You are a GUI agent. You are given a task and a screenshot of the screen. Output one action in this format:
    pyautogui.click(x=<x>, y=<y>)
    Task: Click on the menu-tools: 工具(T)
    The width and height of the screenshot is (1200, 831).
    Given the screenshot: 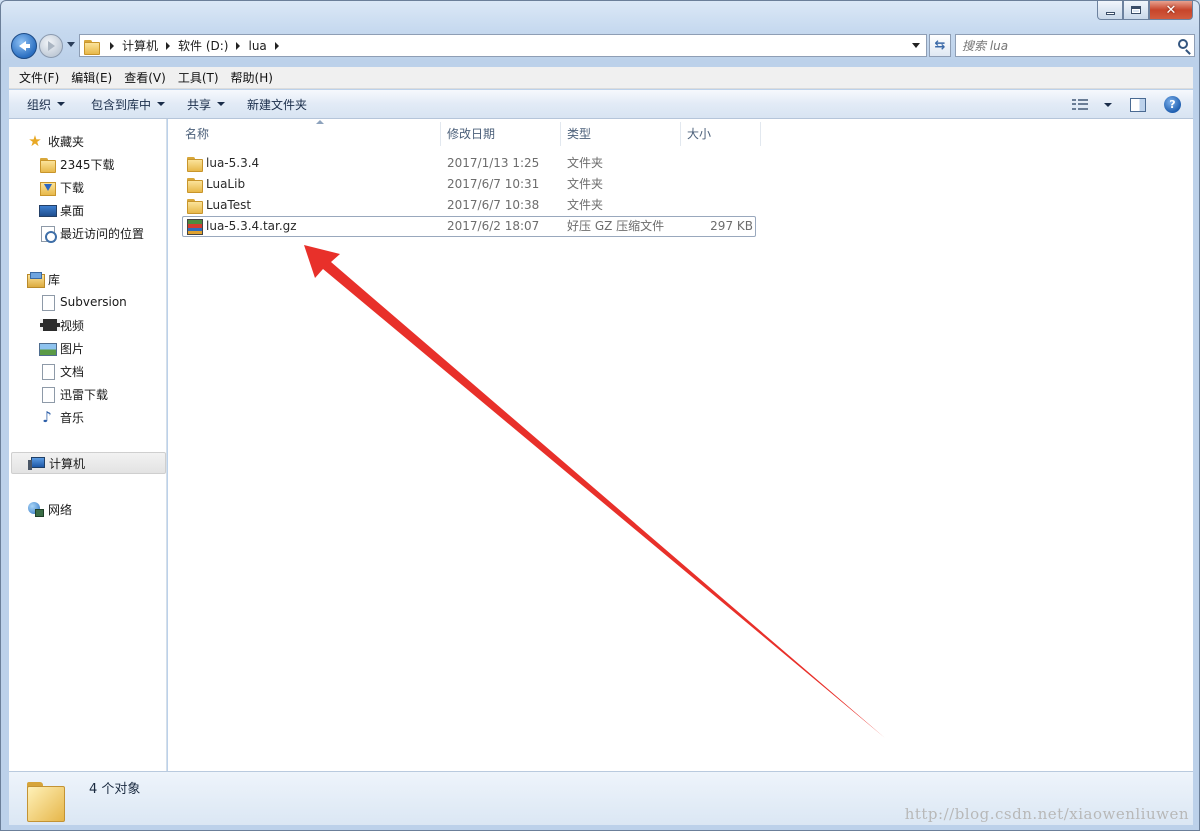 What is the action you would take?
    pyautogui.click(x=198, y=78)
    